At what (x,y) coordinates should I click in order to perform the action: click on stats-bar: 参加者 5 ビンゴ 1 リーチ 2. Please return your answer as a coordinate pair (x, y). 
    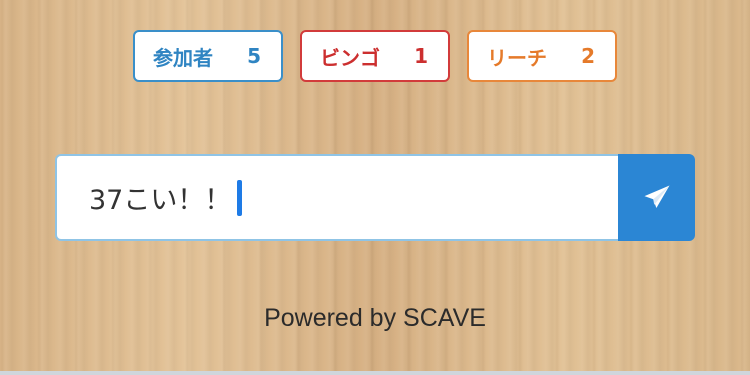
    Looking at the image, I should click on (375, 56).